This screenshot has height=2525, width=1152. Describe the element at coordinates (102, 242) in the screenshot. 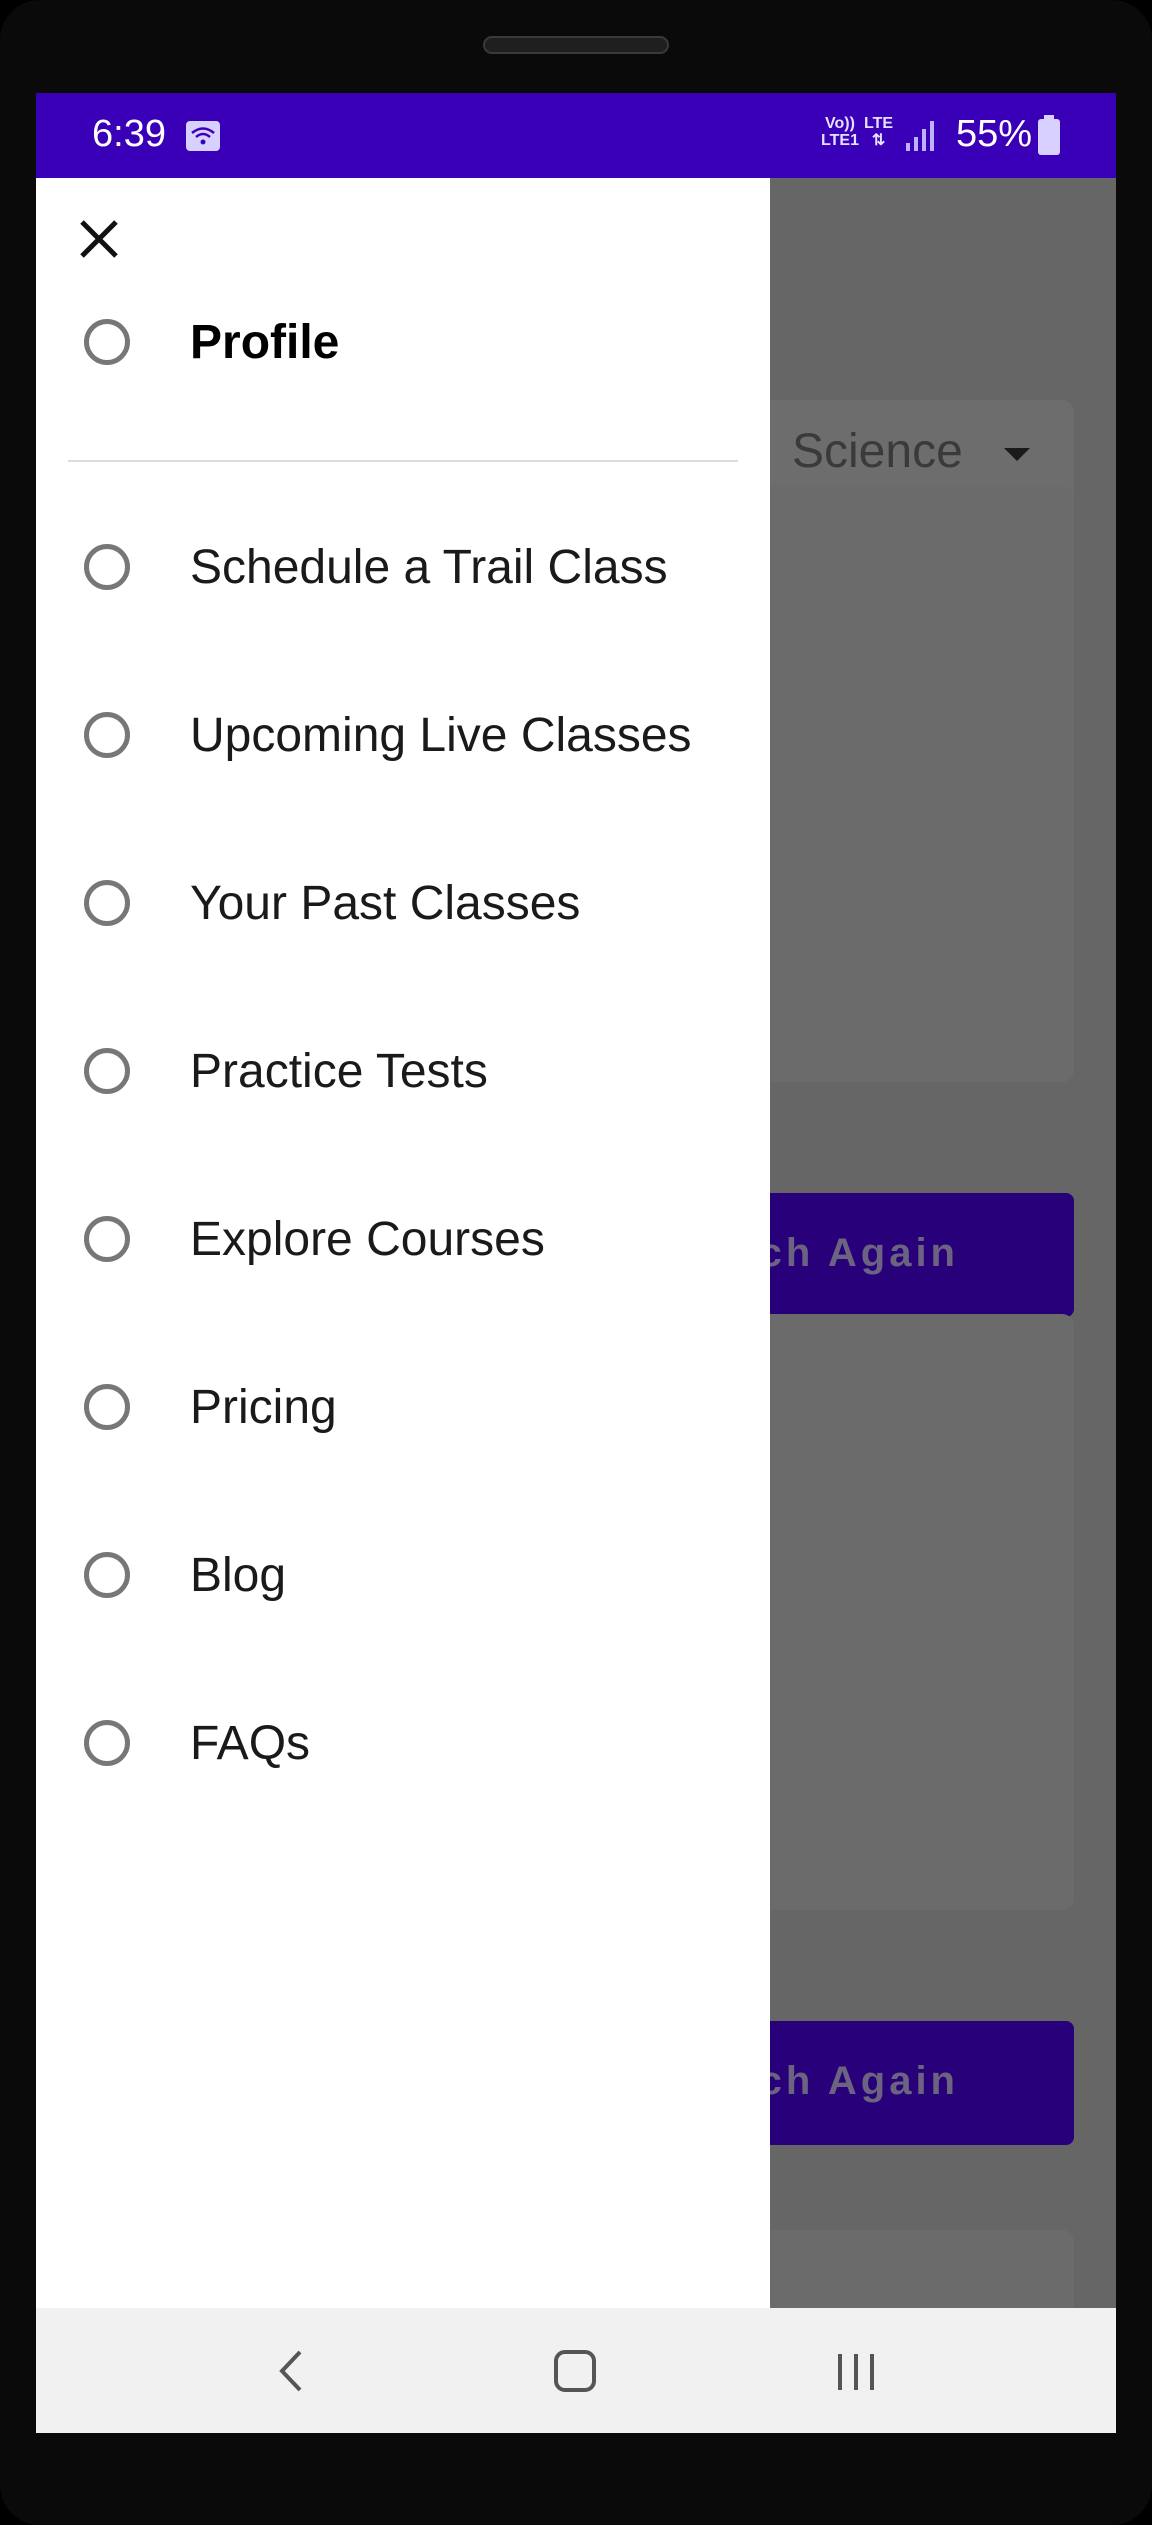

I see `close-icon` at that location.